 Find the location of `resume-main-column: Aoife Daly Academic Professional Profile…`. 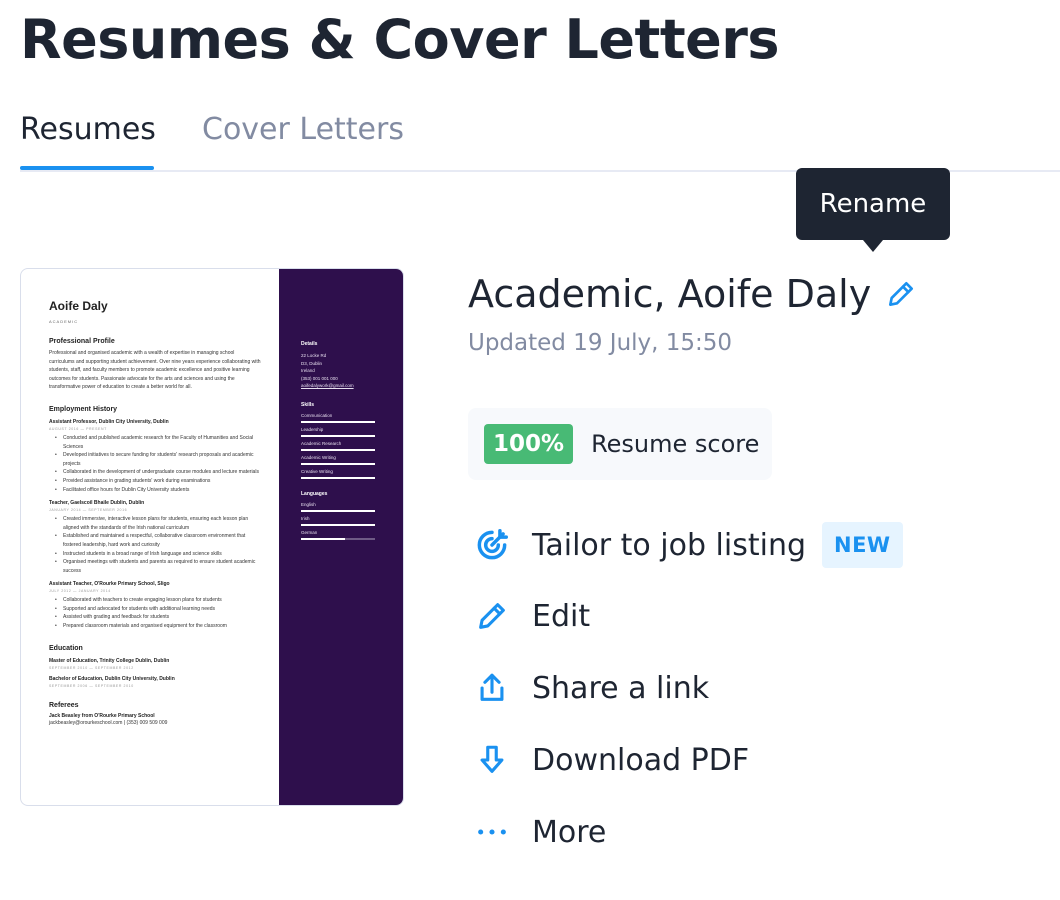

resume-main-column: Aoife Daly Academic Professional Profile… is located at coordinates (150, 537).